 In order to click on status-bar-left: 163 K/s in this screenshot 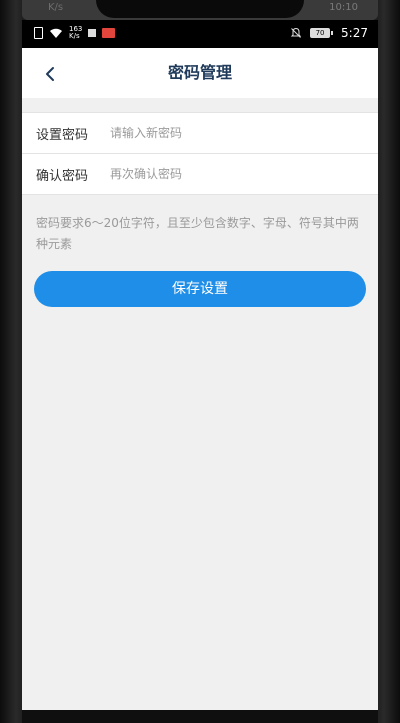, I will do `click(75, 33)`.